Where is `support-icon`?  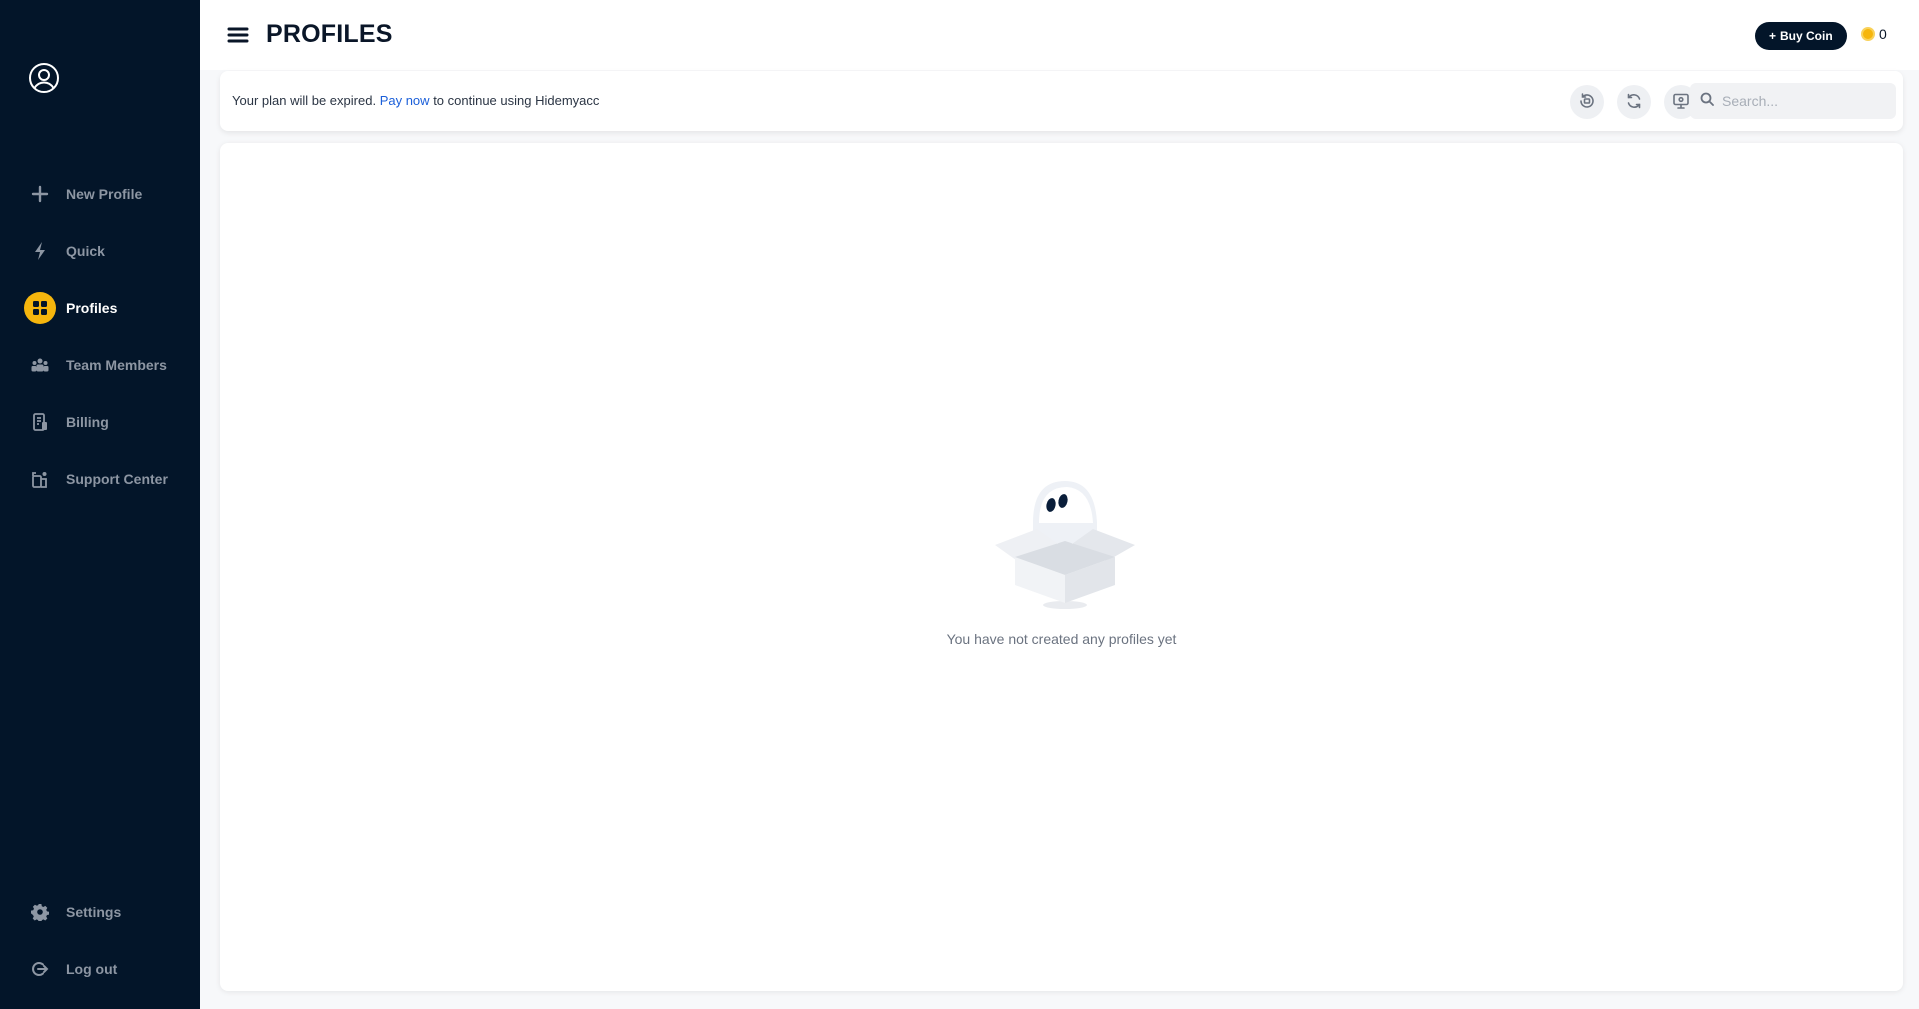
support-icon is located at coordinates (40, 479).